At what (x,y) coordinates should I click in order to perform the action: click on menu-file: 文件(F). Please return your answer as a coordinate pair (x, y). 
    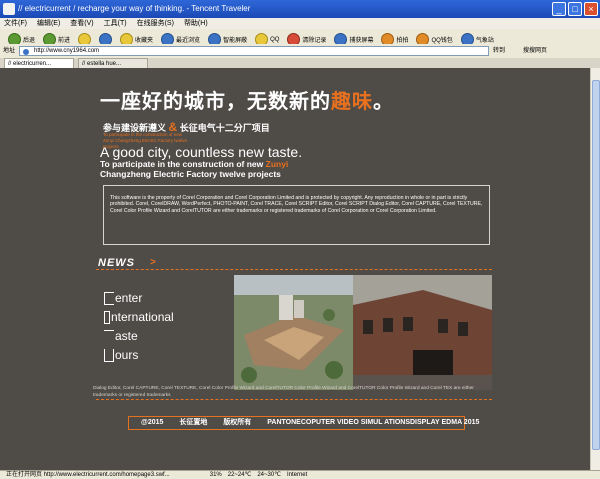
    Looking at the image, I should click on (15, 23).